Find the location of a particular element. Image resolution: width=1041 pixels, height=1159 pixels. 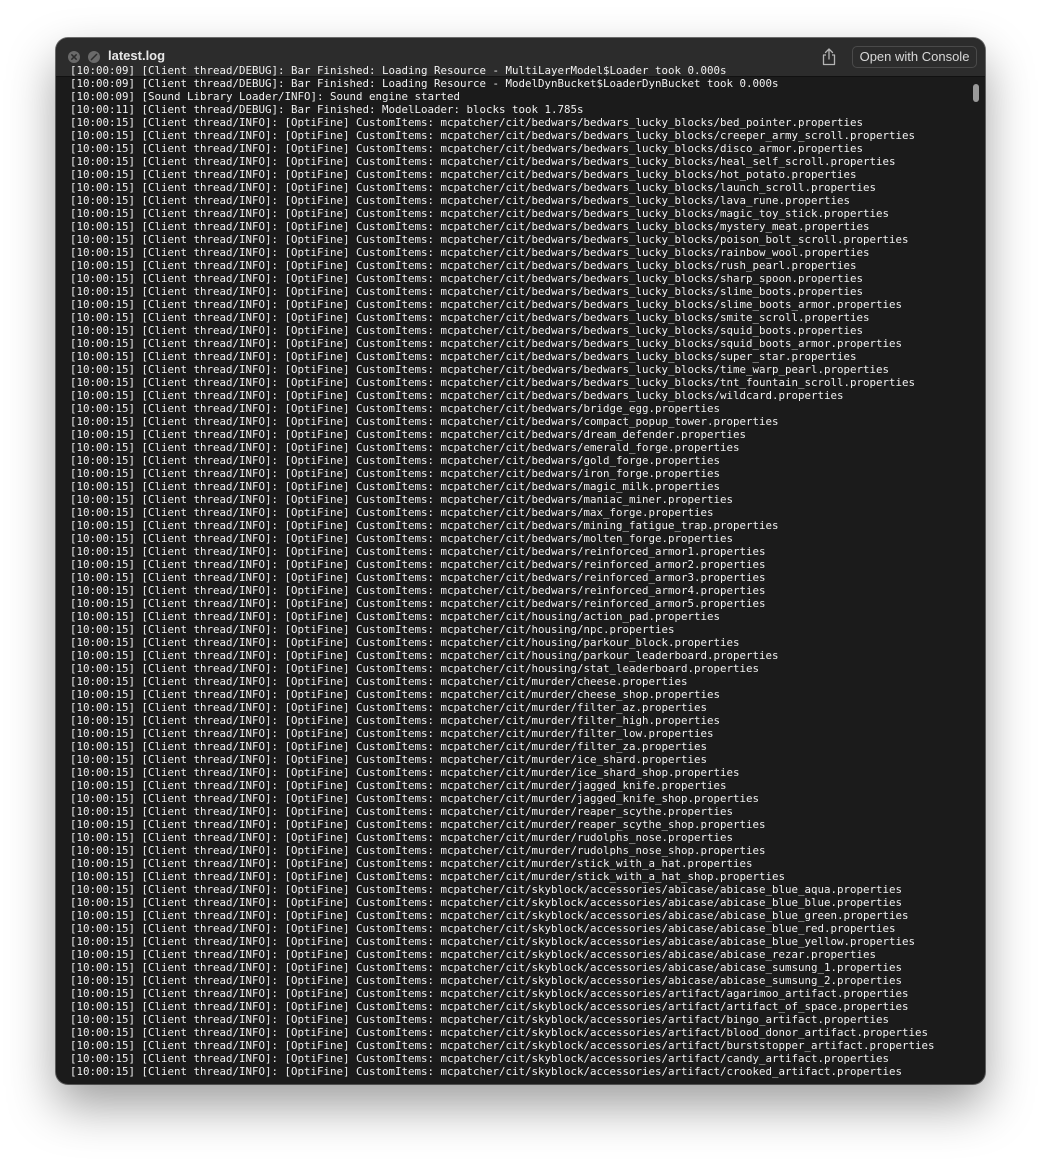

window-title: latest.log is located at coordinates (137, 55).